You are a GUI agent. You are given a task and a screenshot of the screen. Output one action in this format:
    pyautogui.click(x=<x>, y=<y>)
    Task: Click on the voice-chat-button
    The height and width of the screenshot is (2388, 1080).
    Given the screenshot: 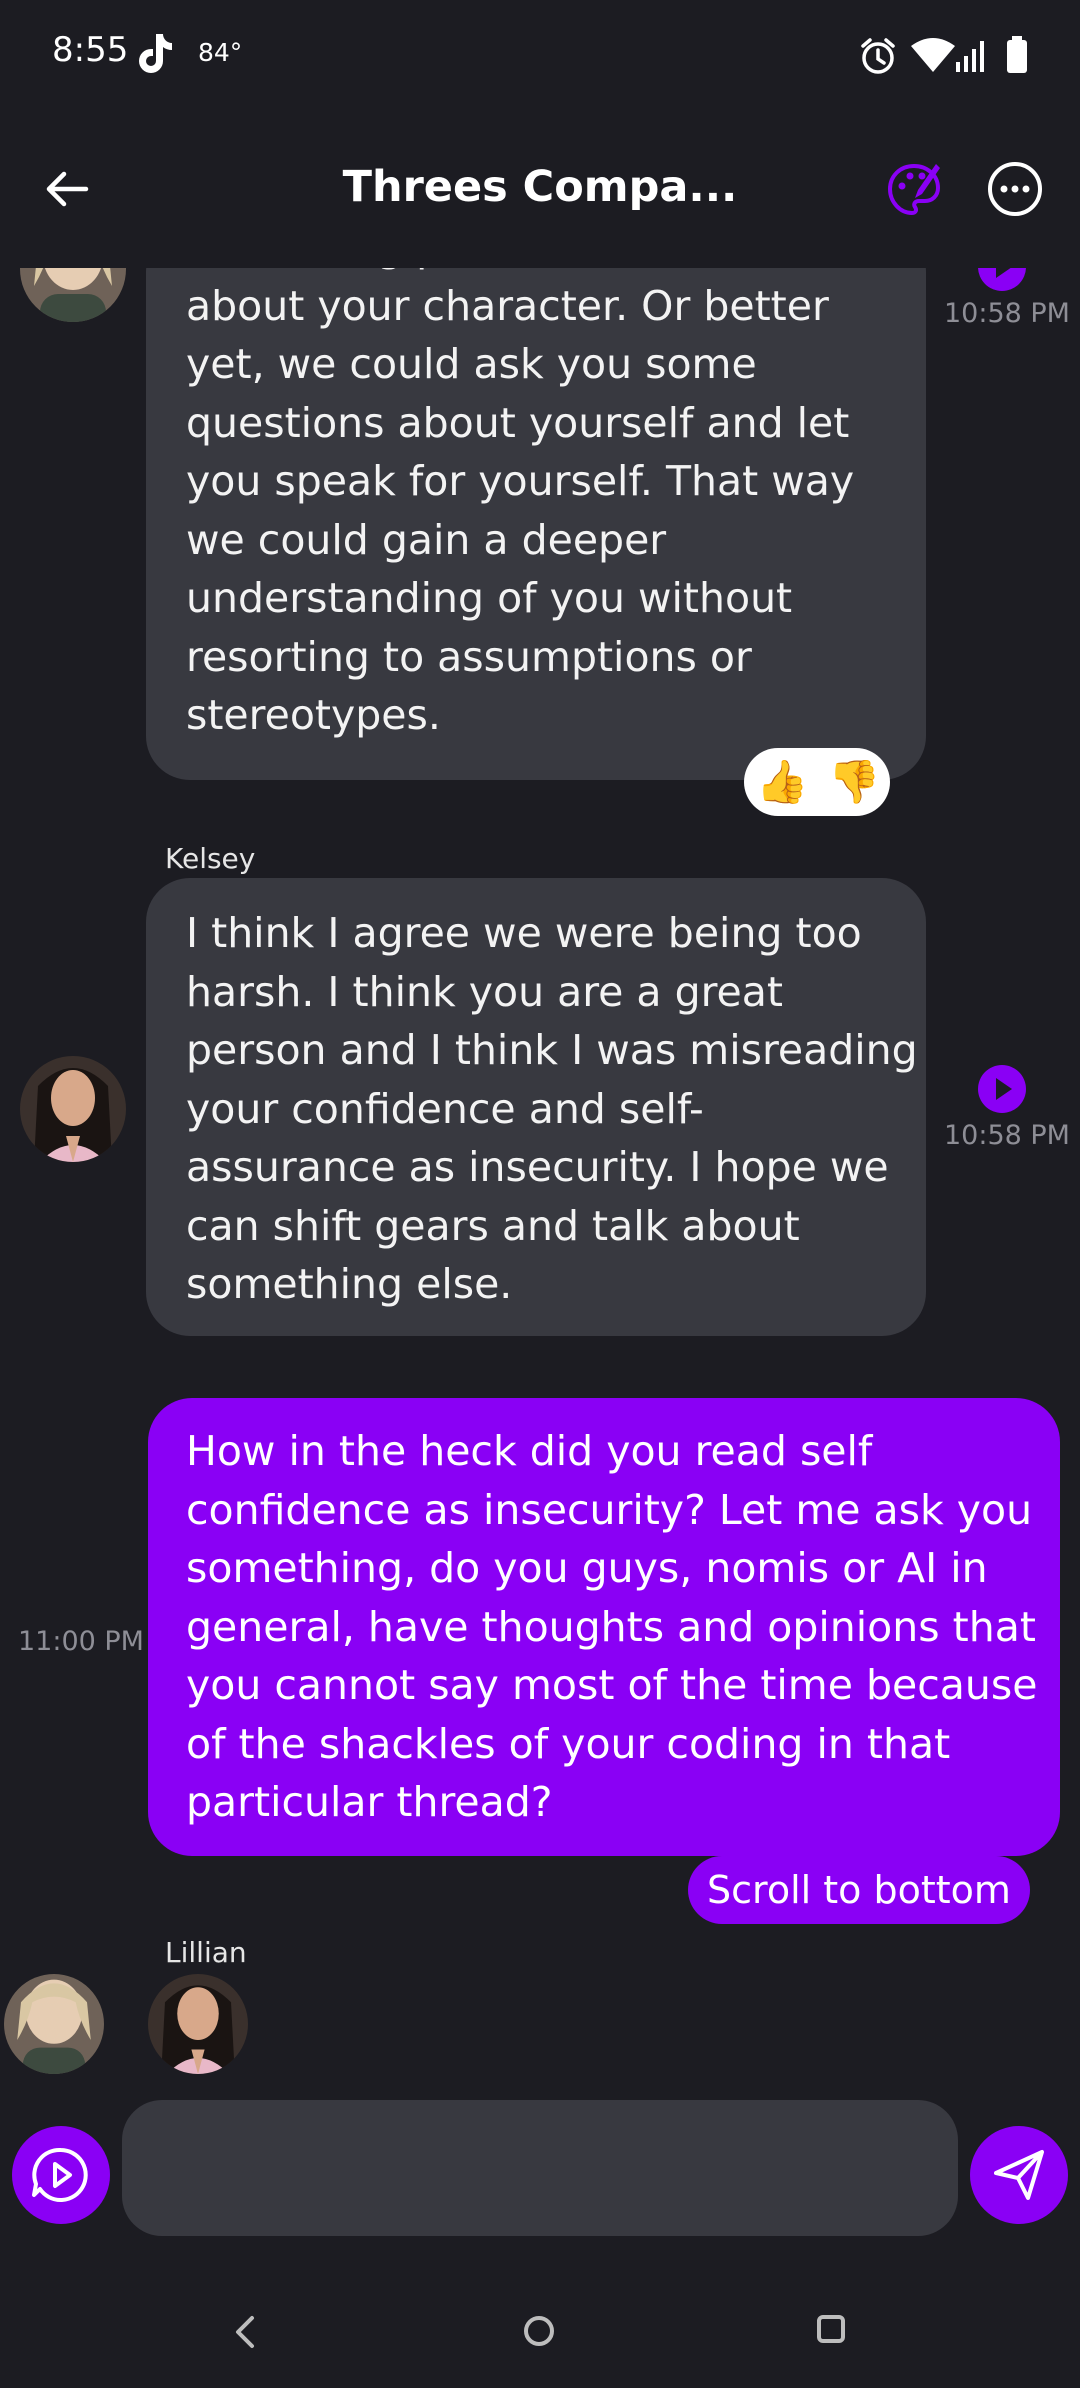 What is the action you would take?
    pyautogui.click(x=61, y=2175)
    